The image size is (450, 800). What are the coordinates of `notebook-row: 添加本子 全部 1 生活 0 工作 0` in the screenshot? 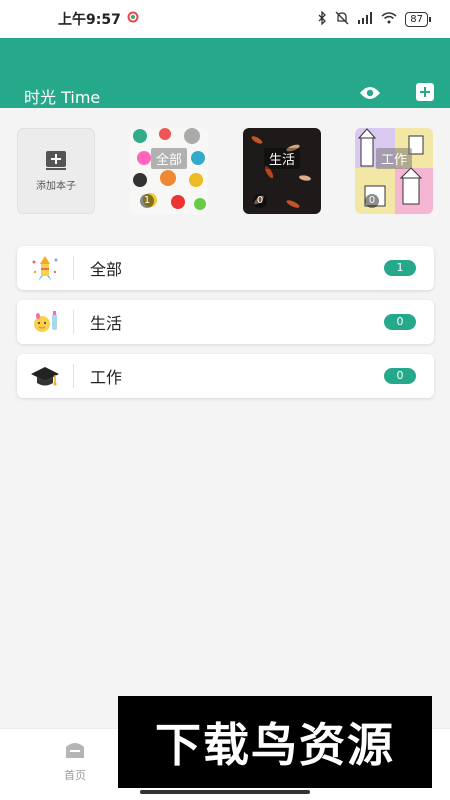 It's located at (225, 172).